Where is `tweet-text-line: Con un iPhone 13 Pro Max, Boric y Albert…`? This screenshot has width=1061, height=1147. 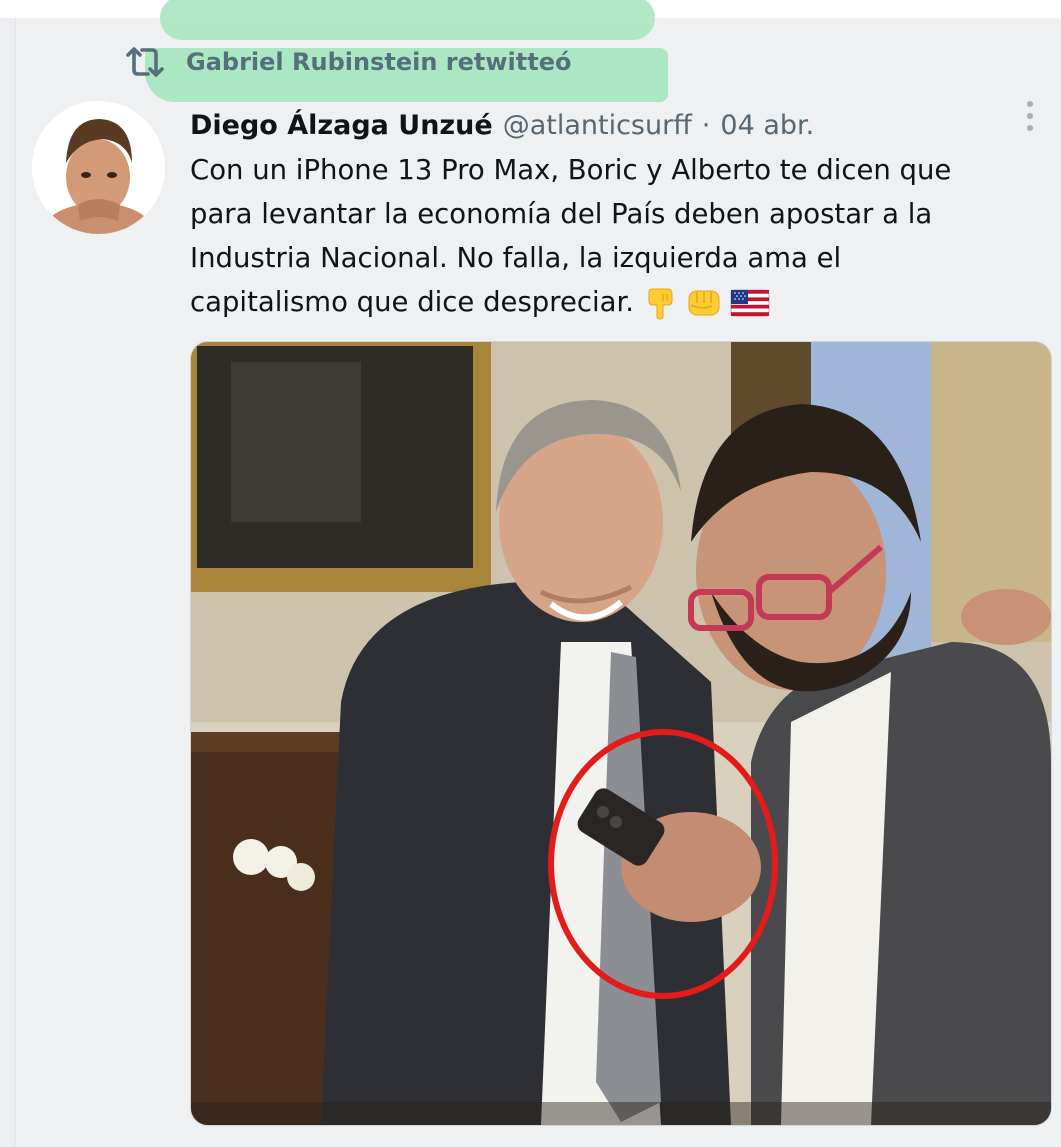 tweet-text-line: Con un iPhone 13 Pro Max, Boric y Albert… is located at coordinates (571, 170).